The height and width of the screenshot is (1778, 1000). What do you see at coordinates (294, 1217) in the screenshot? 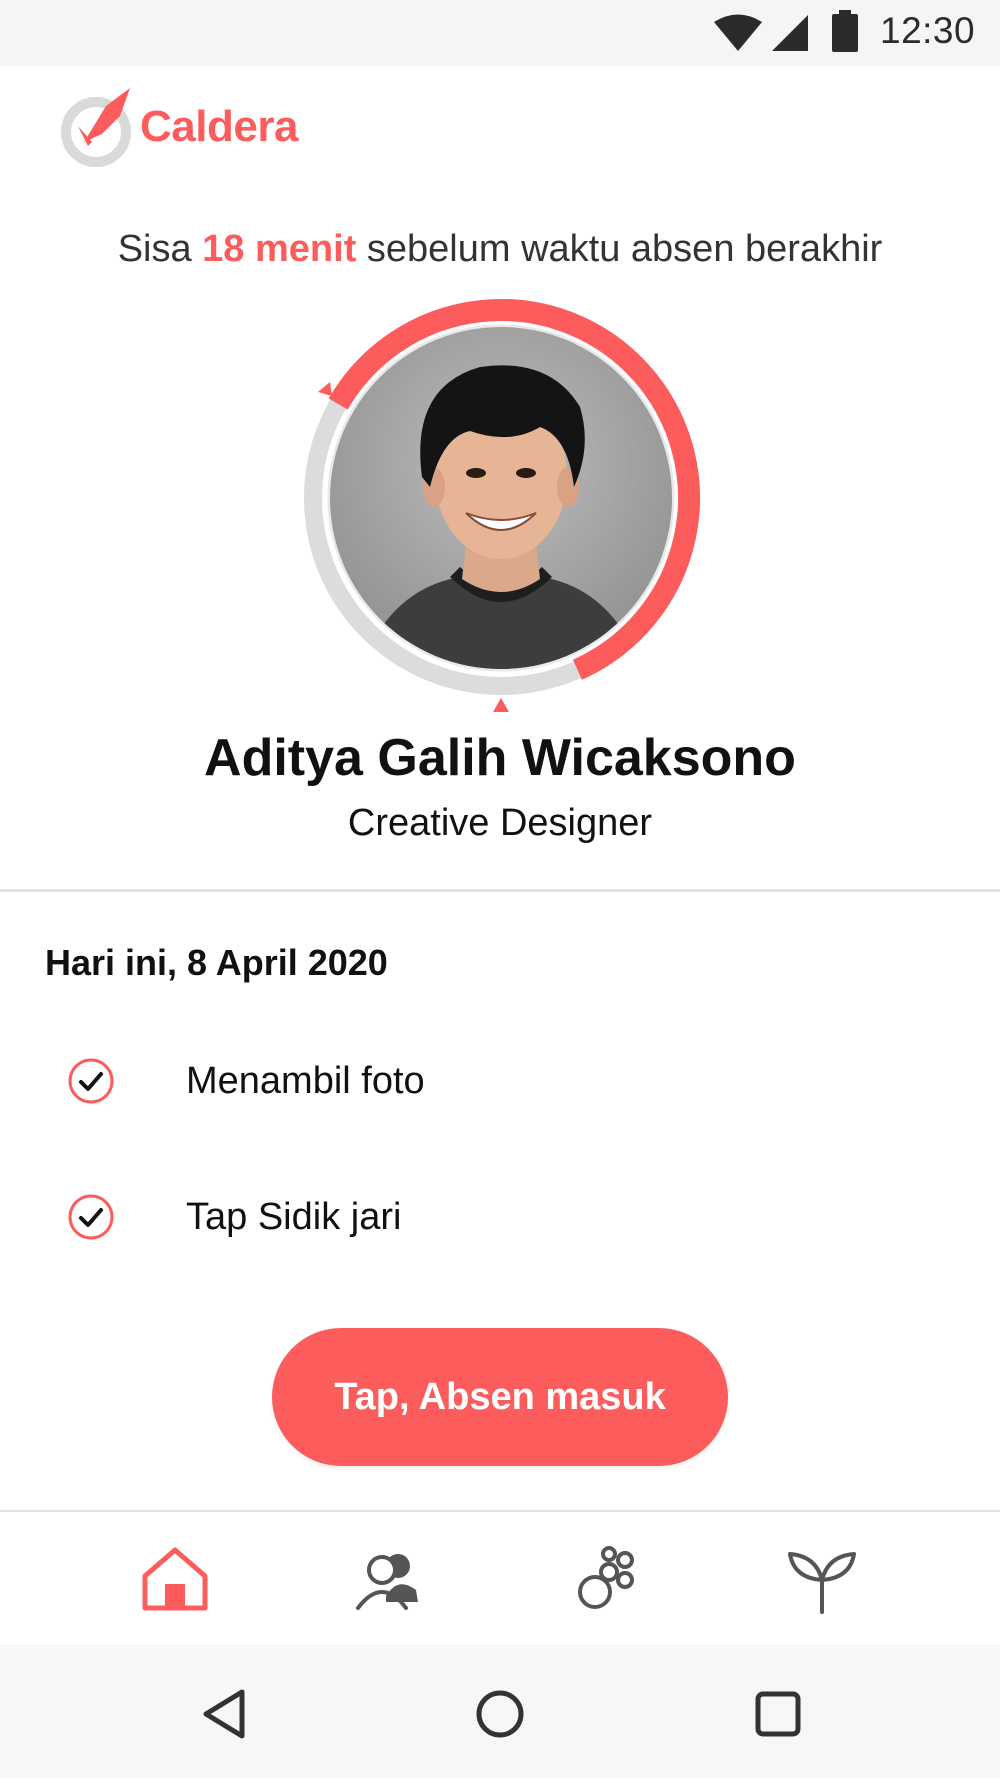
I see `task-label: Tap Sidik jari` at bounding box center [294, 1217].